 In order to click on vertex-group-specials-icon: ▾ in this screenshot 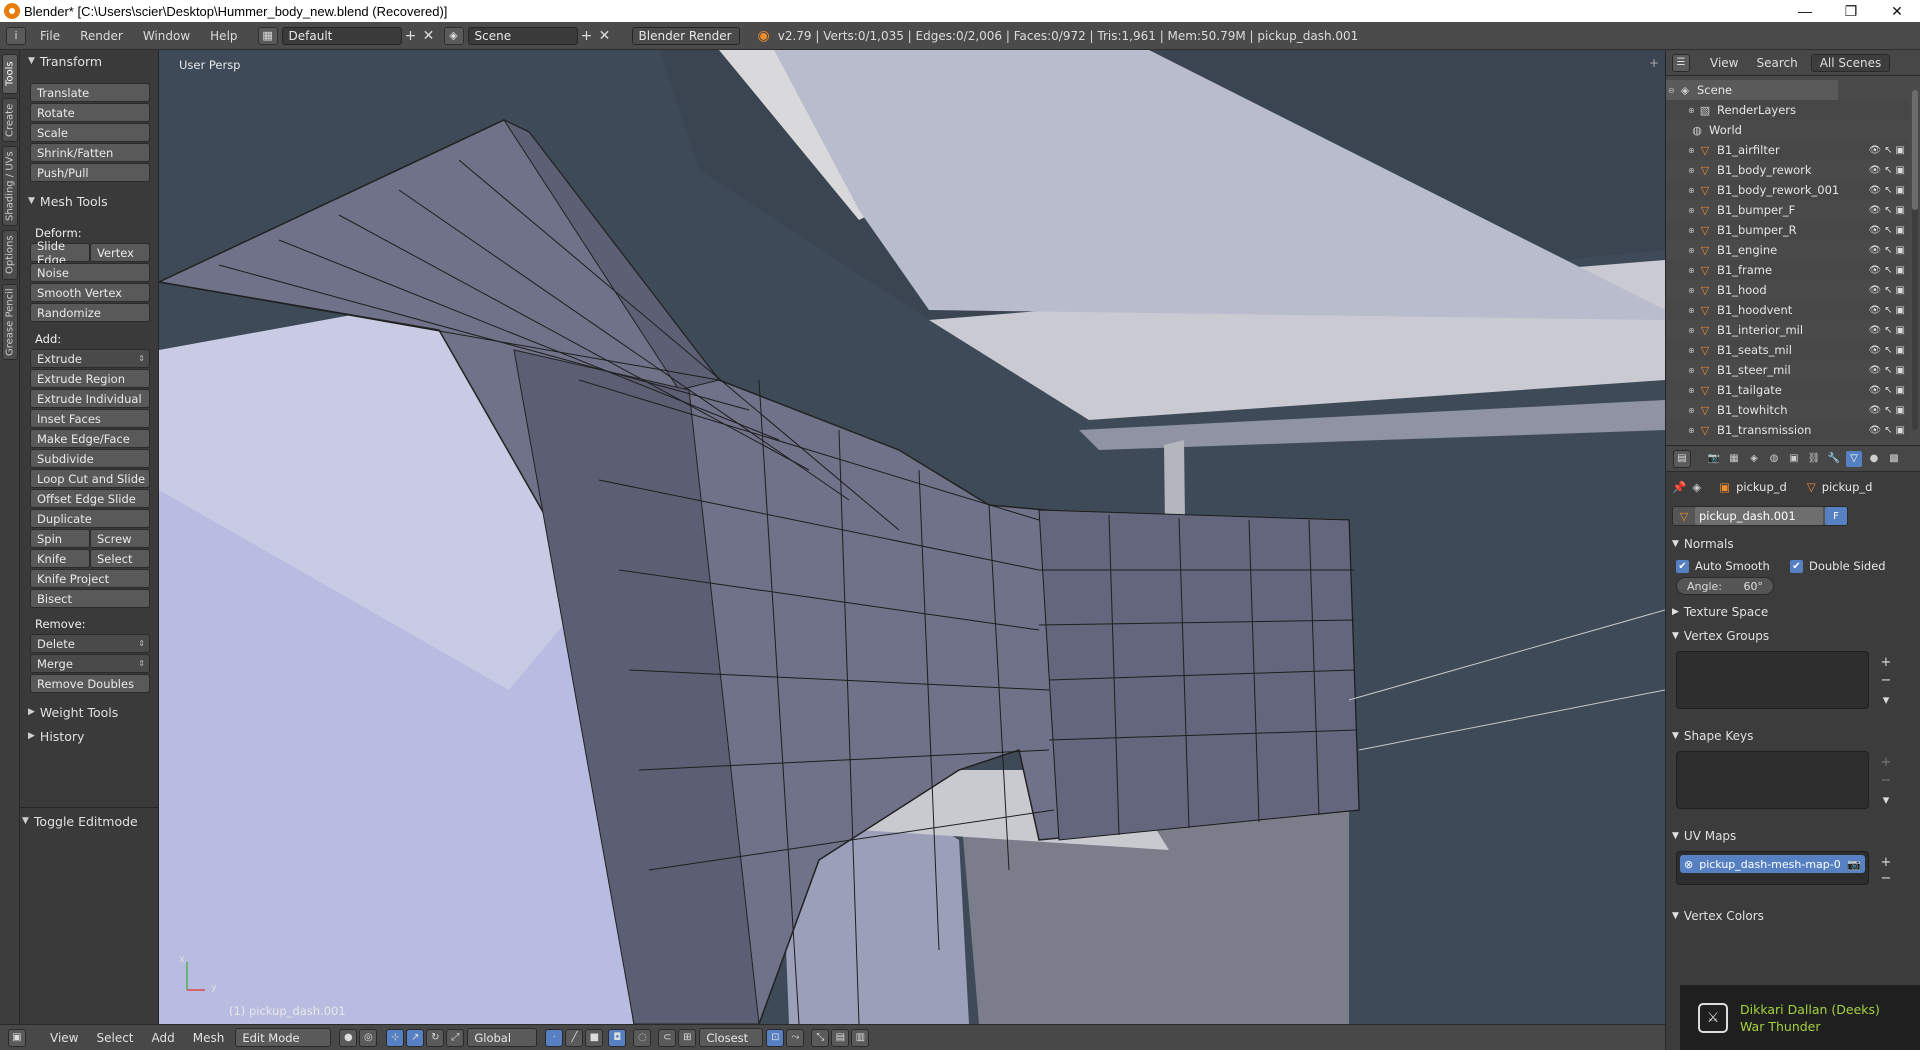, I will do `click(1886, 700)`.